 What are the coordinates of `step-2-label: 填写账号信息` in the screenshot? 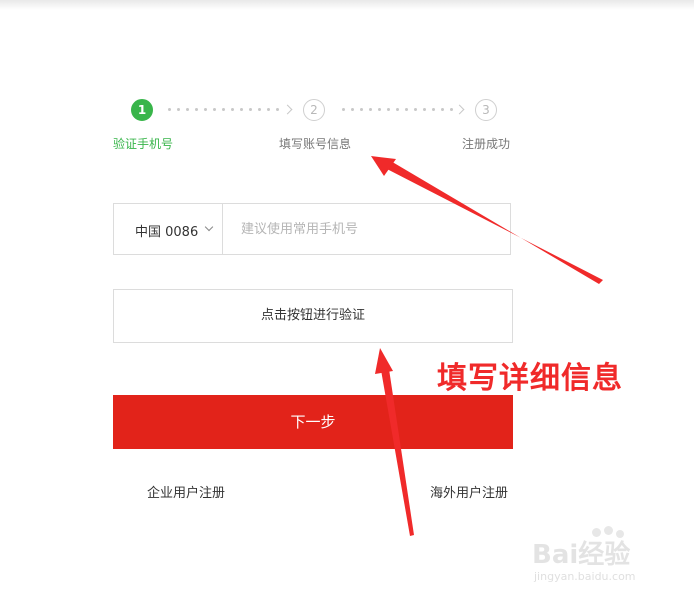 It's located at (315, 144).